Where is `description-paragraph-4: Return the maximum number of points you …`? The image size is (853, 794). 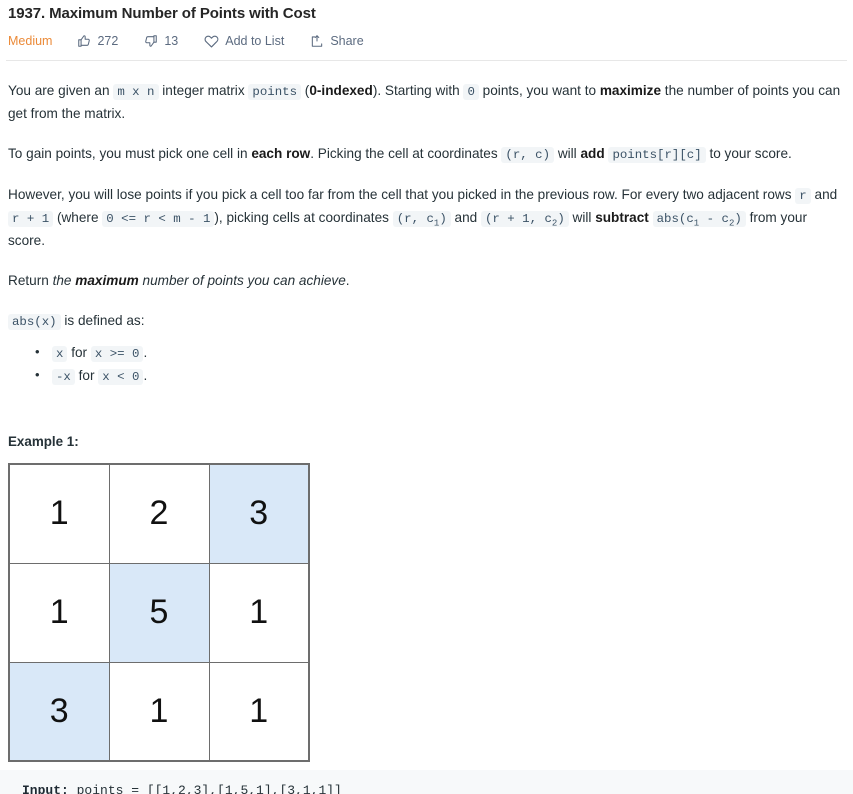 description-paragraph-4: Return the maximum number of points you … is located at coordinates (426, 281).